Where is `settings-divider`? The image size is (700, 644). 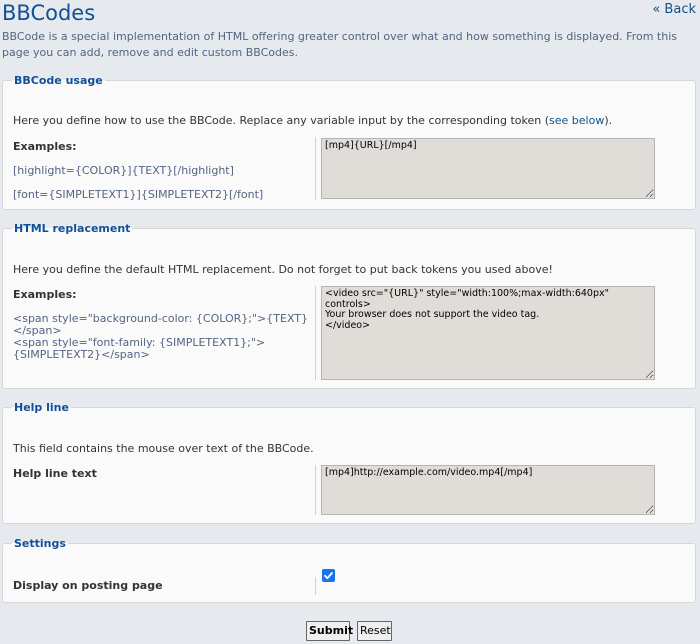 settings-divider is located at coordinates (315, 586).